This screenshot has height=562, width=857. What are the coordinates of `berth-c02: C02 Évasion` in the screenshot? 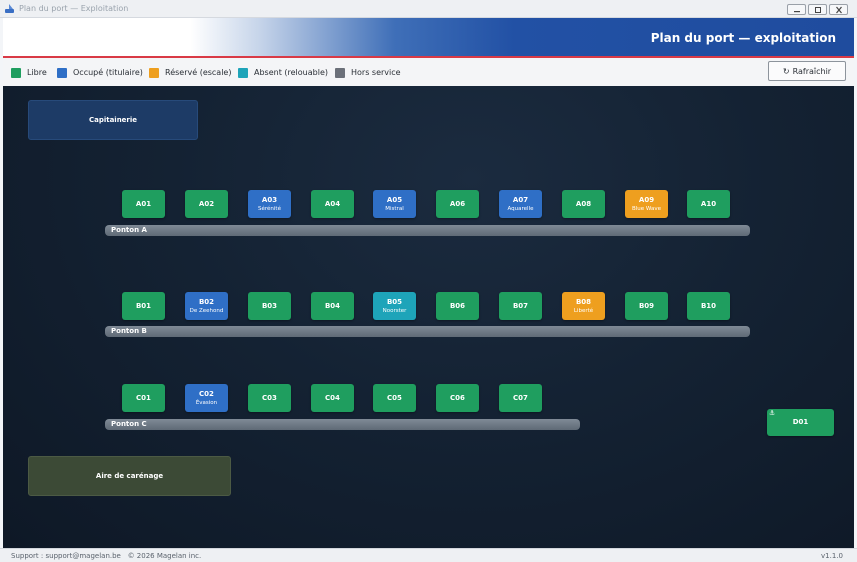 It's located at (206, 398).